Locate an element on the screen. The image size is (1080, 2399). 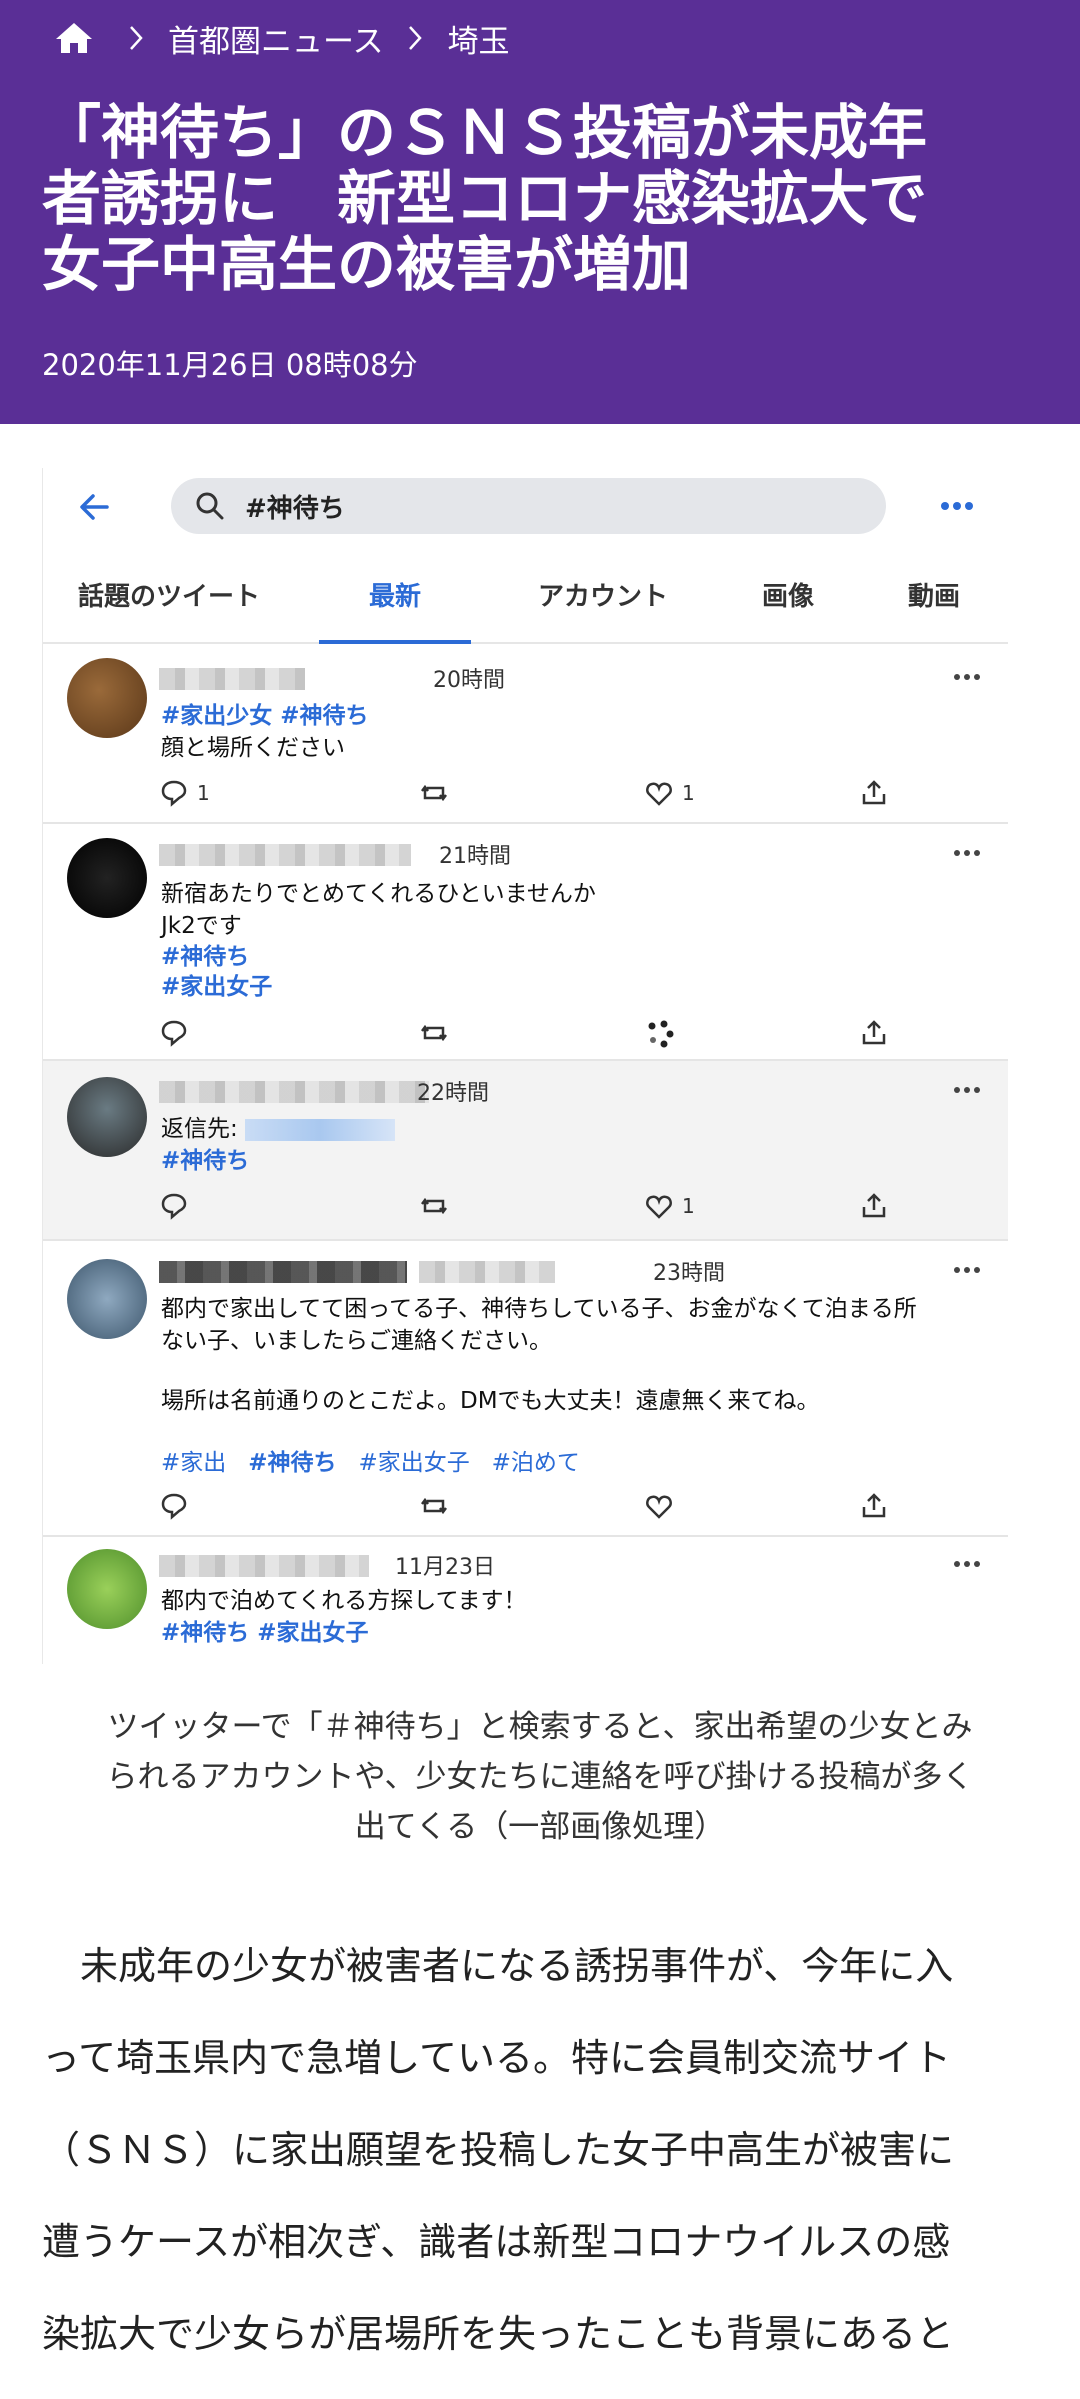
like-loading-icon is located at coordinates (661, 1034).